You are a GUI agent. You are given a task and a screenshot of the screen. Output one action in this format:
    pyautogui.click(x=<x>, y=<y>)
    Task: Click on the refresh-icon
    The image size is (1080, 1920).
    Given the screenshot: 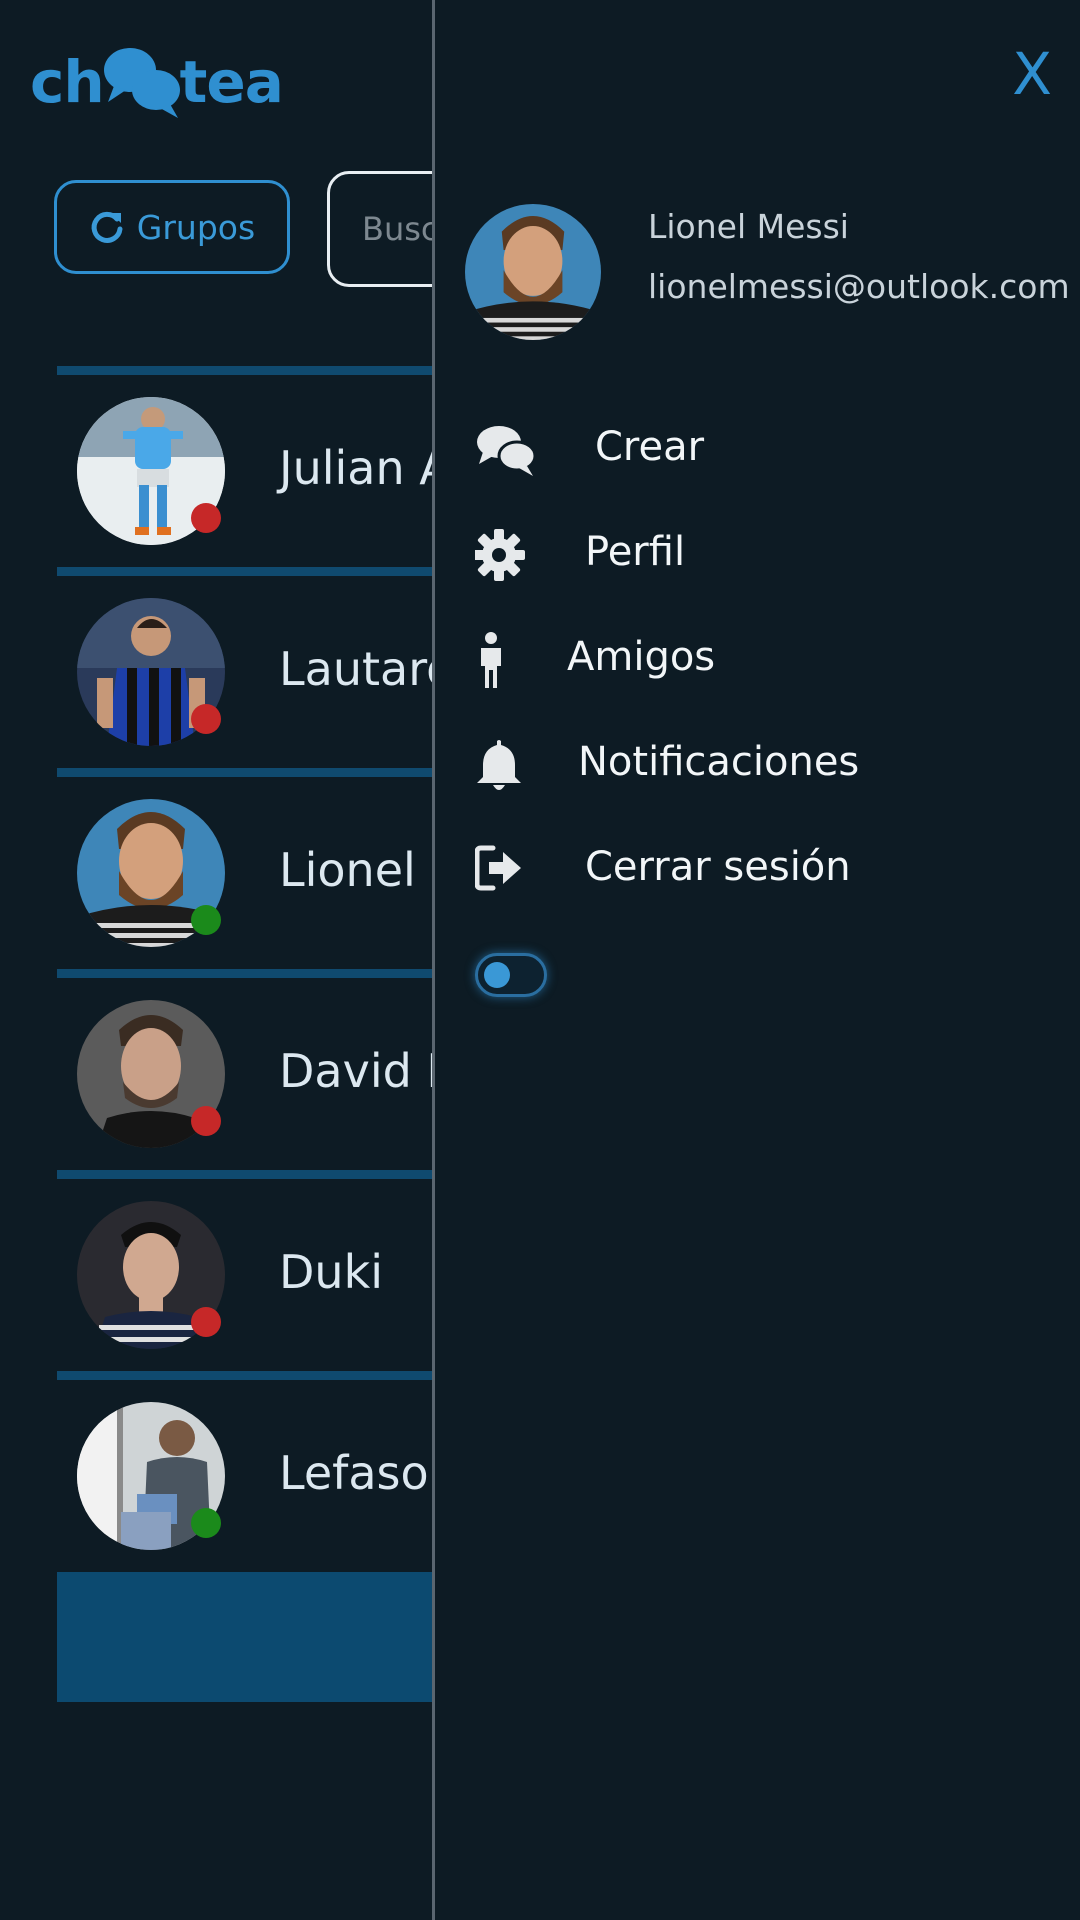 What is the action you would take?
    pyautogui.click(x=107, y=227)
    